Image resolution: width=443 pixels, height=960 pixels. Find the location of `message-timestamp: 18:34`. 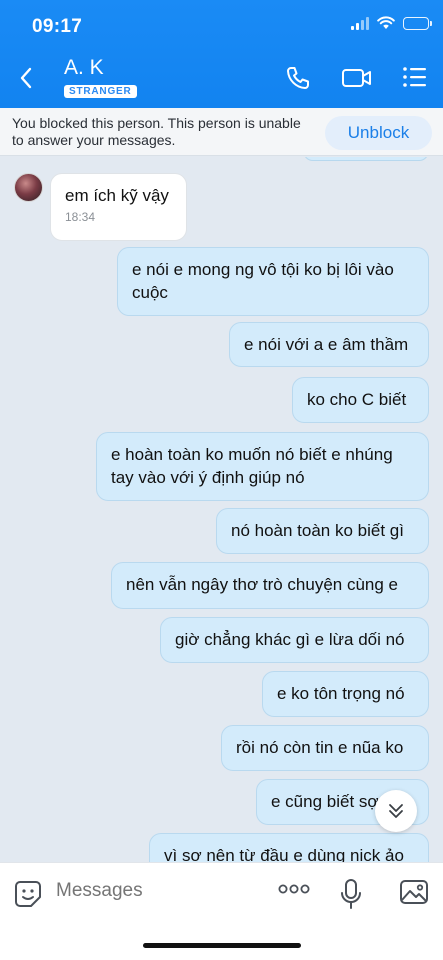

message-timestamp: 18:34 is located at coordinates (80, 217).